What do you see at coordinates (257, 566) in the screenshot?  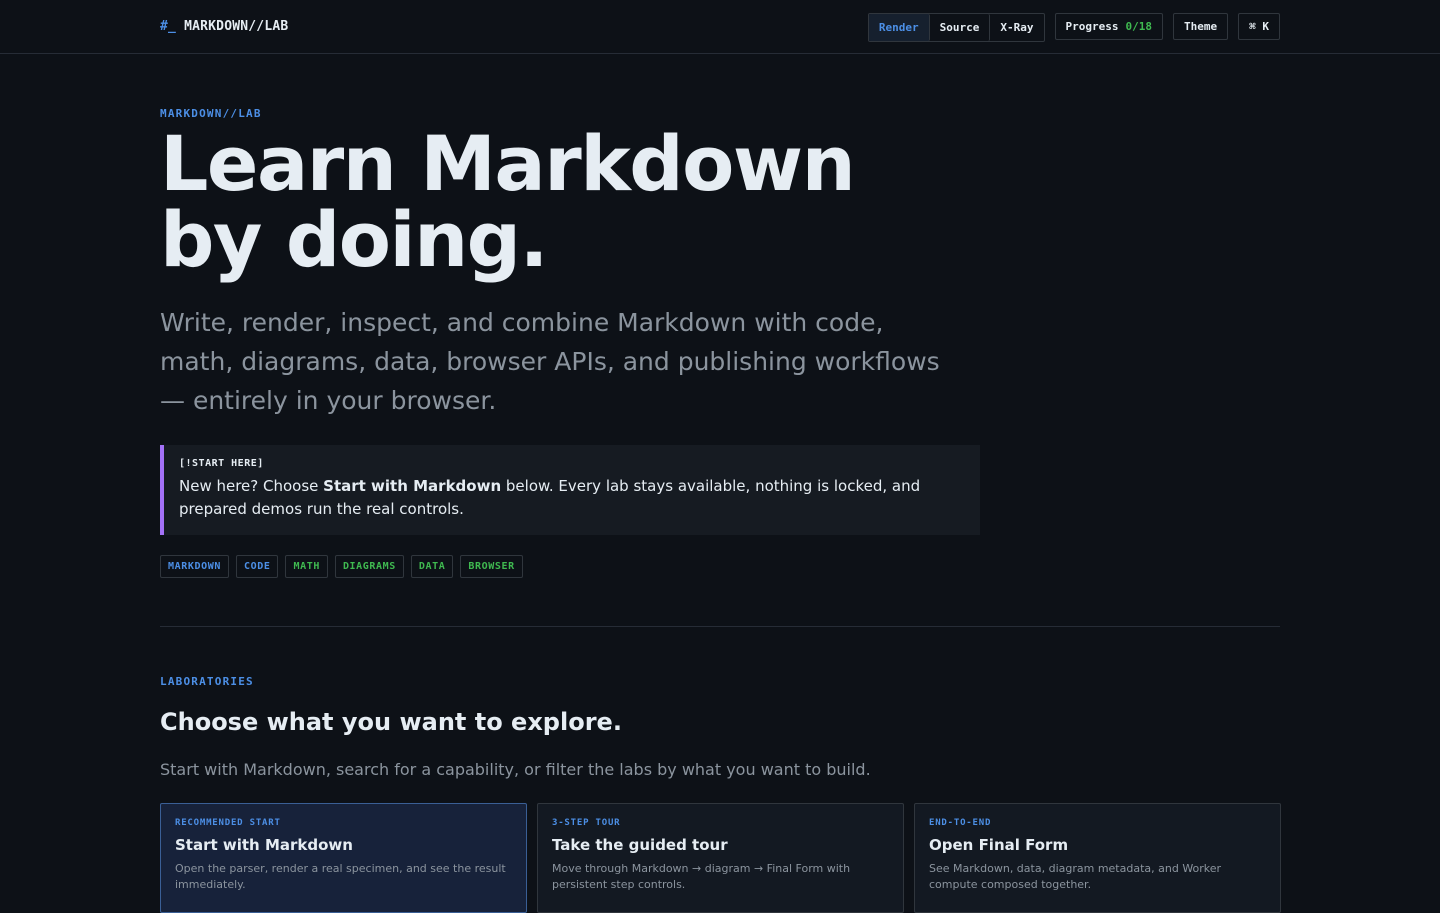 I see `chip-code: CODE` at bounding box center [257, 566].